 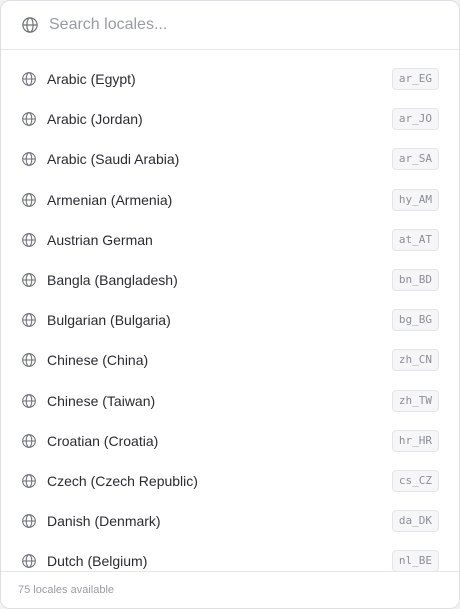 What do you see at coordinates (230, 481) in the screenshot?
I see `locale-option: Czech (Czech Republic) cs_CZ` at bounding box center [230, 481].